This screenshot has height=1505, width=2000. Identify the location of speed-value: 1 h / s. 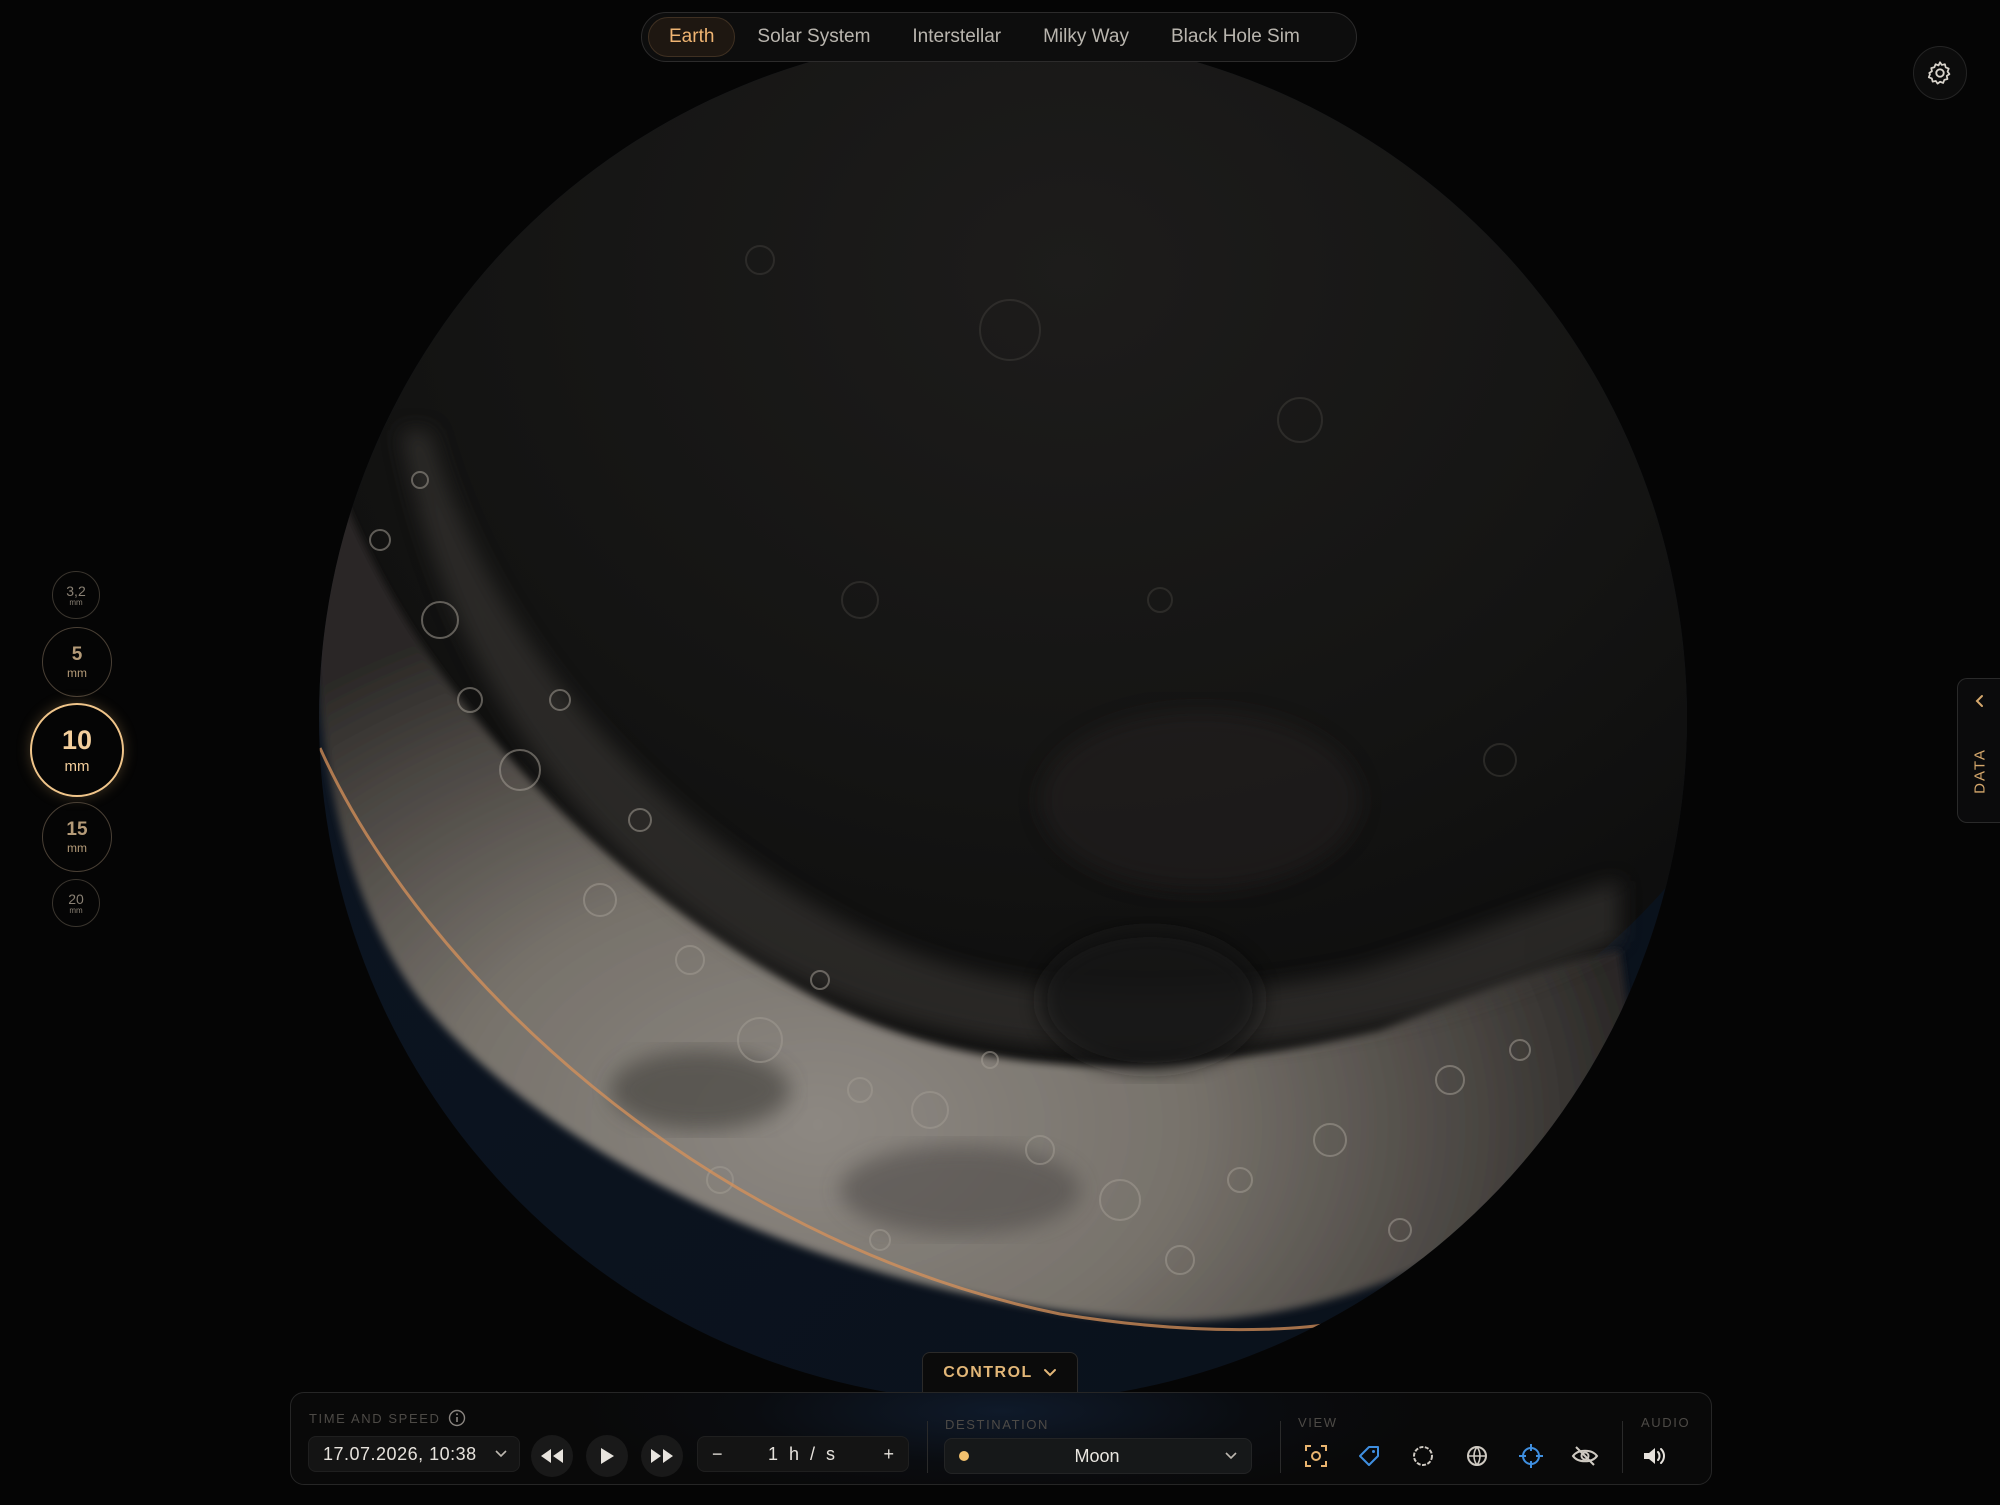
(803, 1453).